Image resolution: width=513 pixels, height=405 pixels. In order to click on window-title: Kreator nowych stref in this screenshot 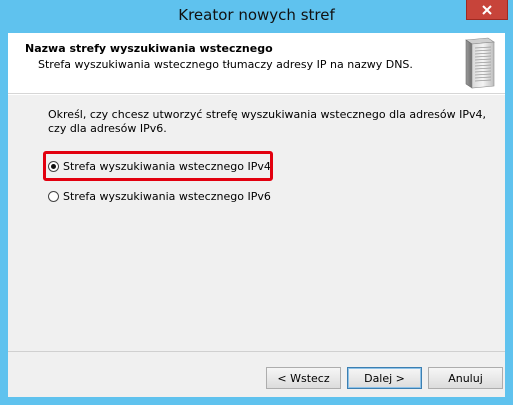, I will do `click(256, 15)`.